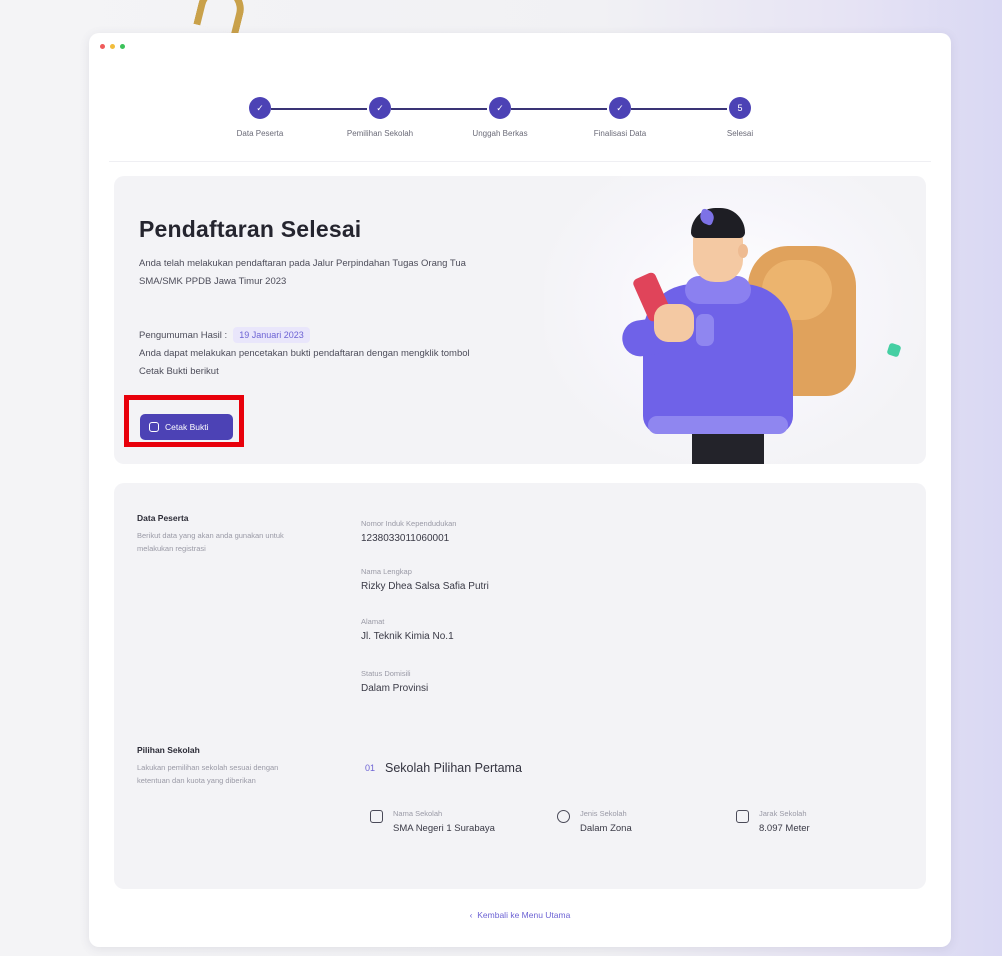 The height and width of the screenshot is (956, 1002). I want to click on school-type-info: Jenis Sekolah Dalam Zona, so click(594, 821).